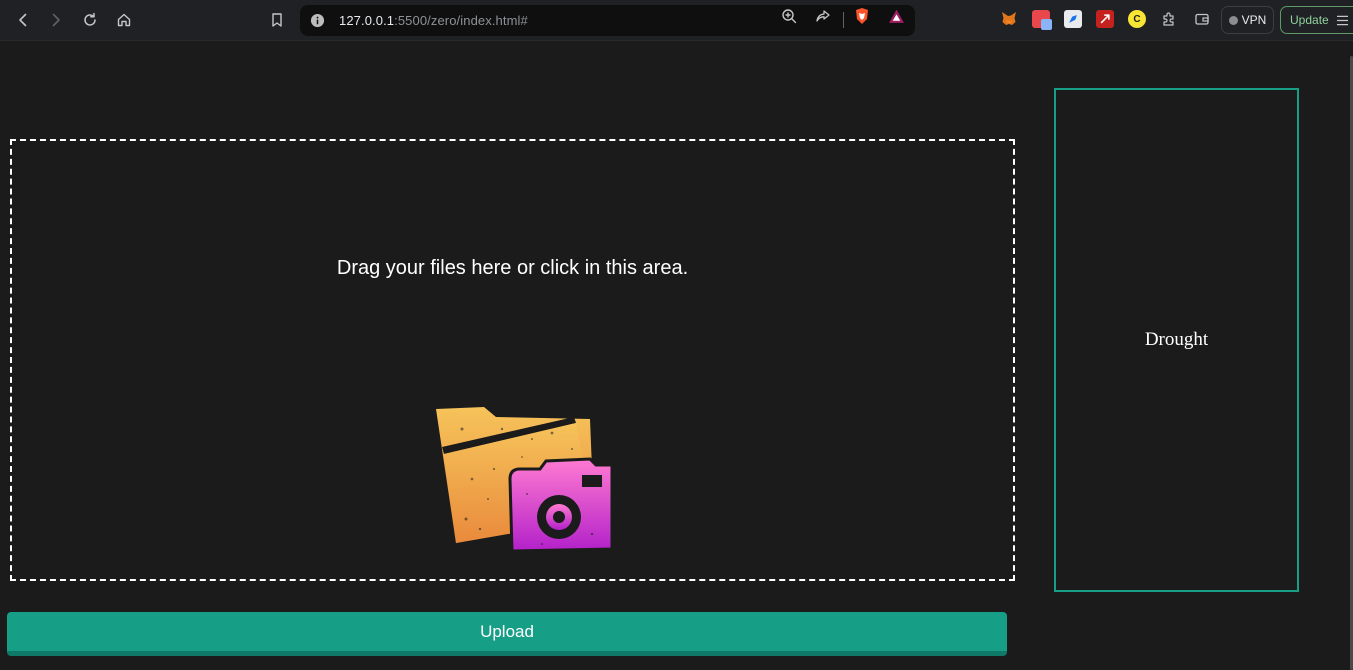 The height and width of the screenshot is (670, 1353). Describe the element at coordinates (843, 20) in the screenshot. I see `toolbar-divider` at that location.